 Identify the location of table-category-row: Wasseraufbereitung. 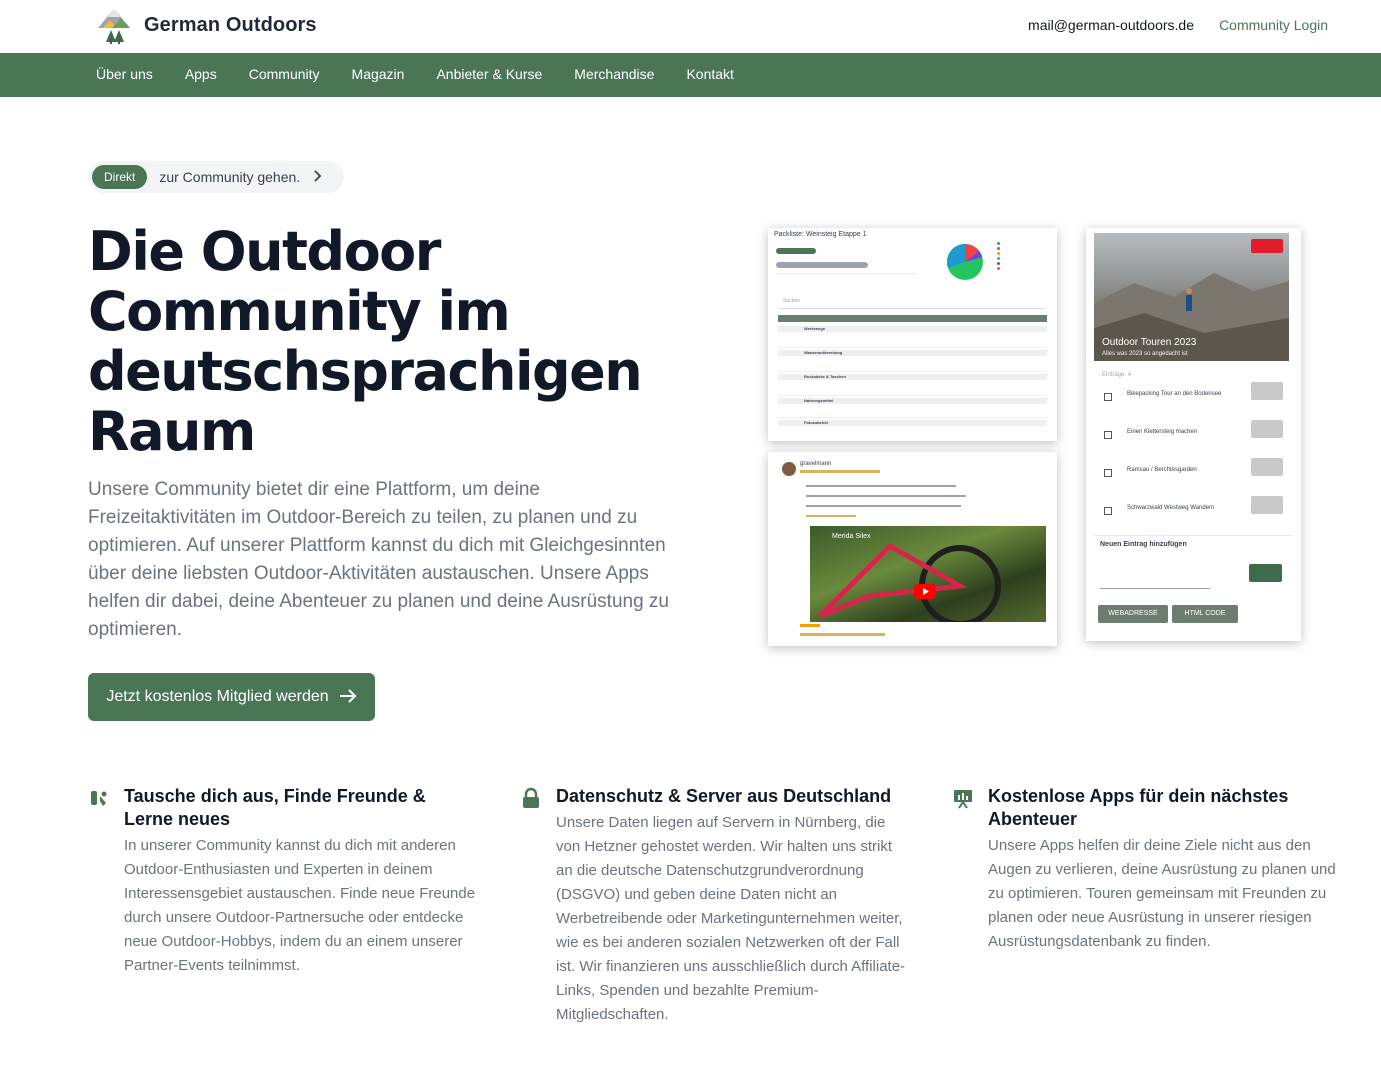
(912, 353).